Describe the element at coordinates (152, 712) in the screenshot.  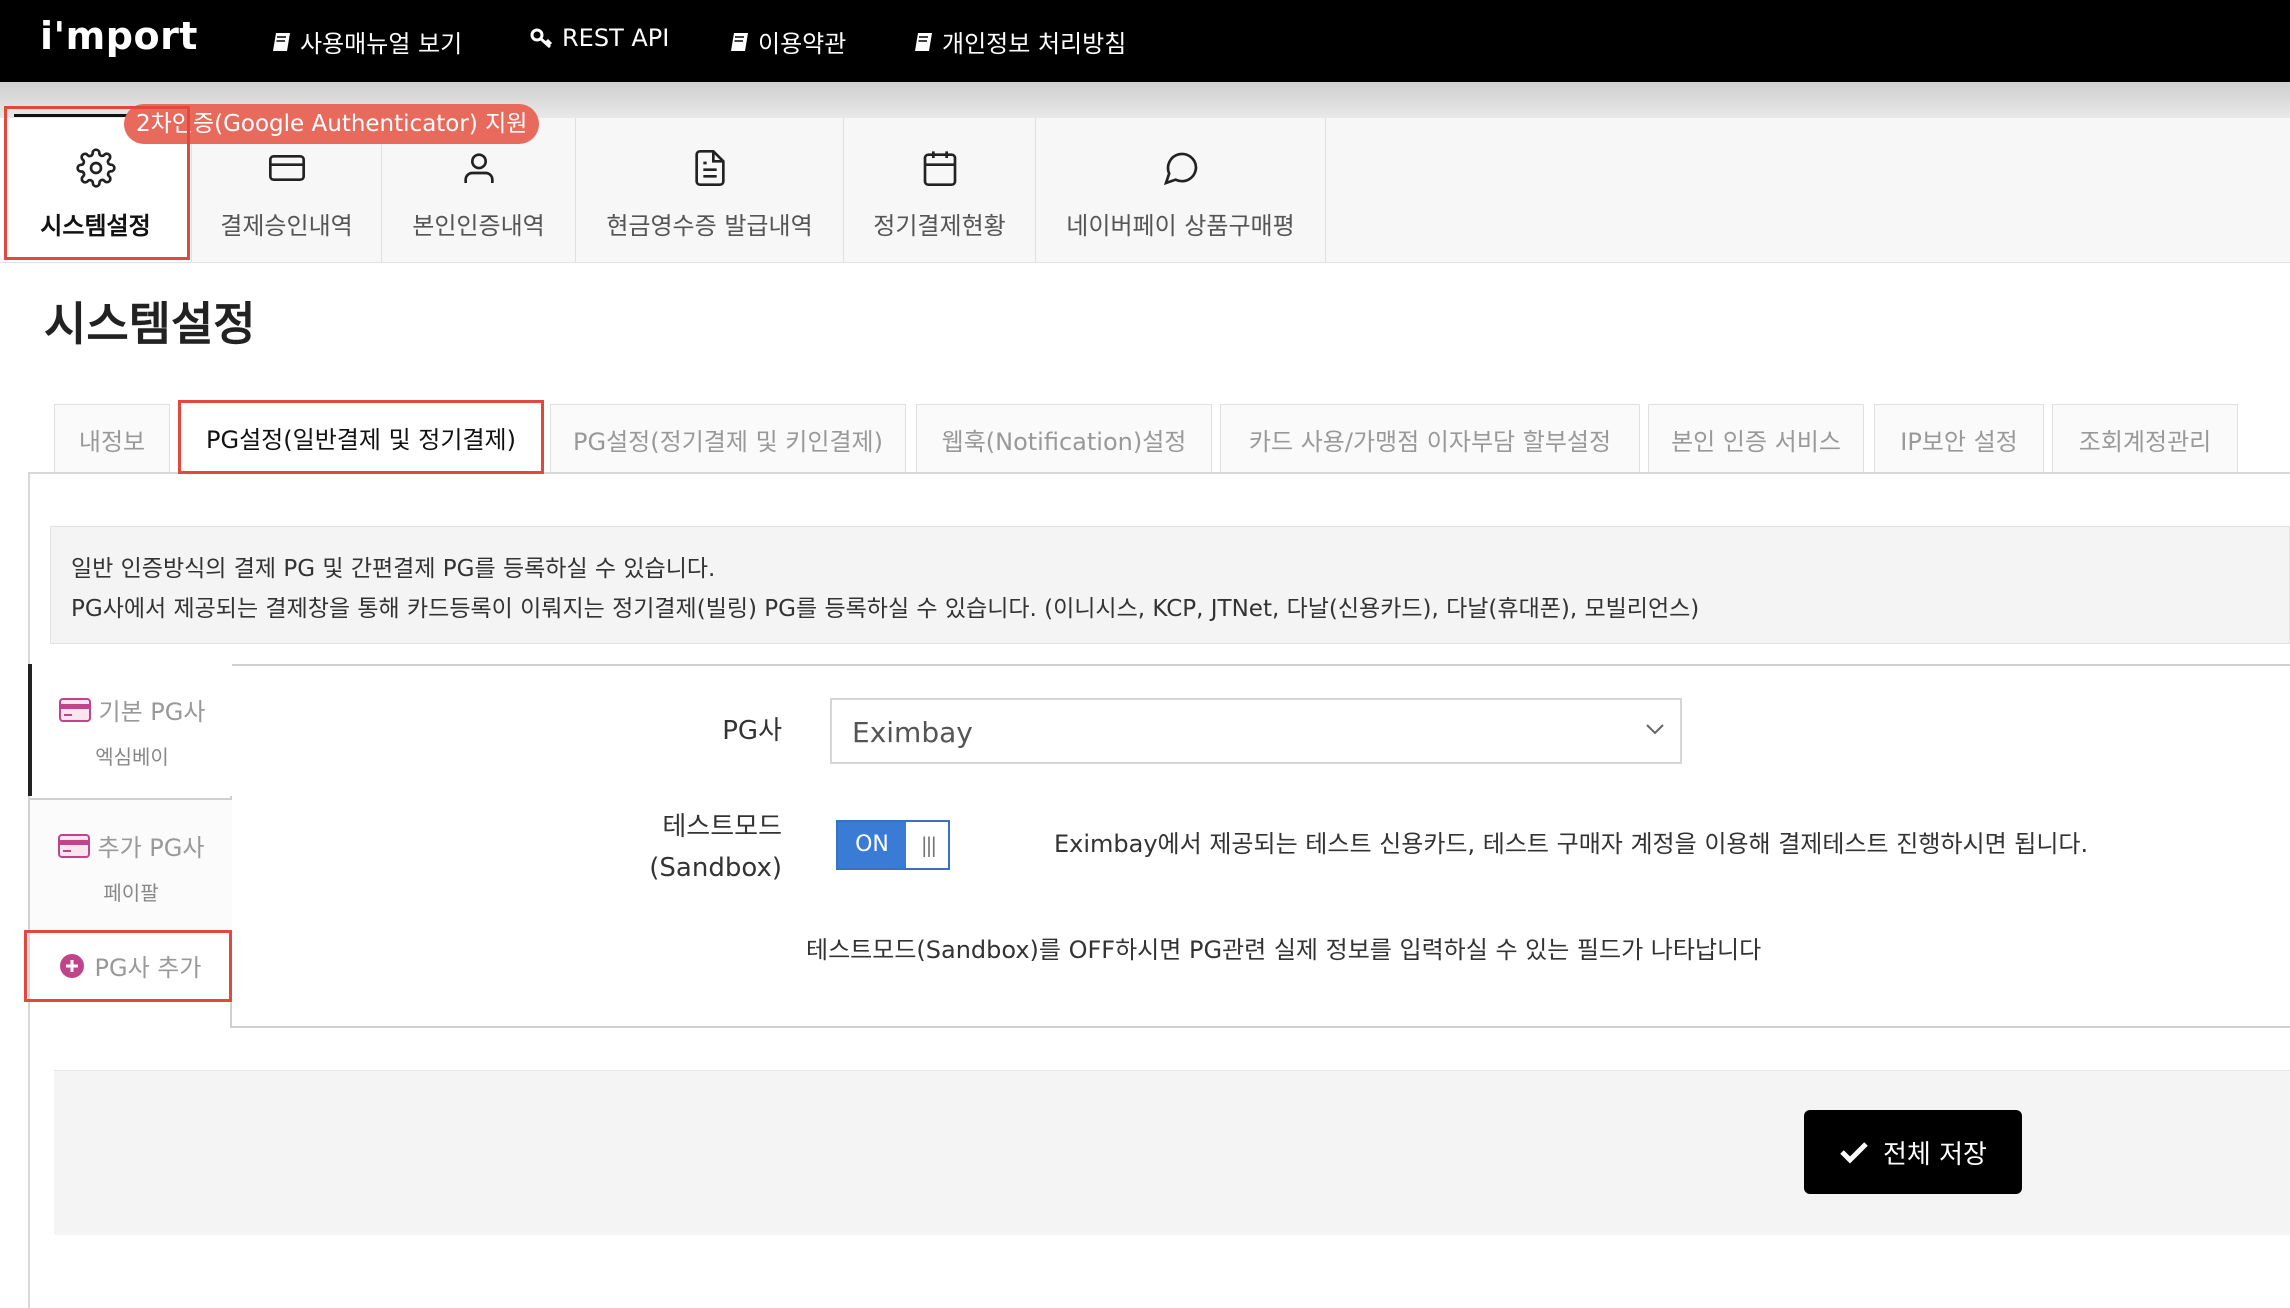
I see `sidebar-item-title: 기본 PG사` at that location.